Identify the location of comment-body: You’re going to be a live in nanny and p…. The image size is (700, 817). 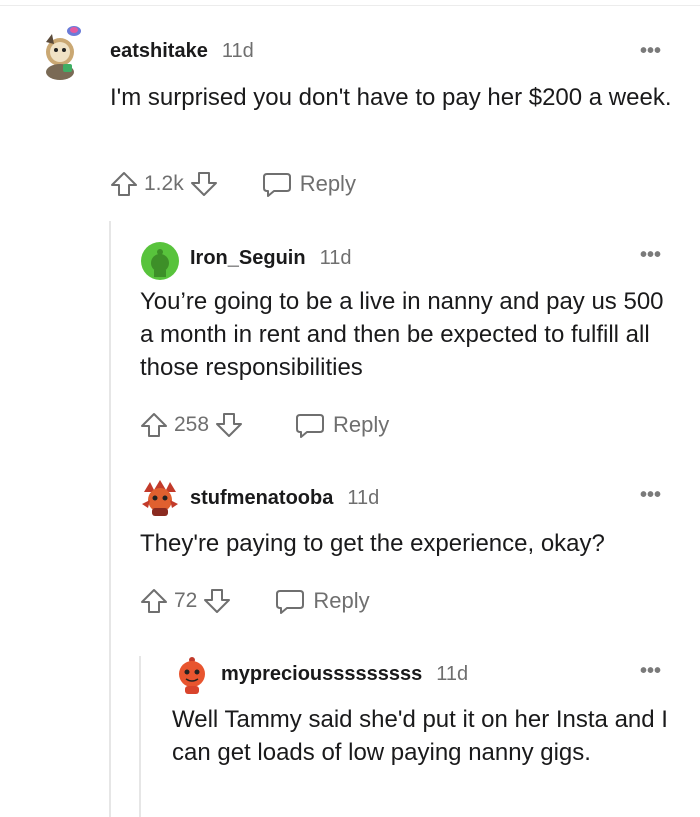
(402, 334).